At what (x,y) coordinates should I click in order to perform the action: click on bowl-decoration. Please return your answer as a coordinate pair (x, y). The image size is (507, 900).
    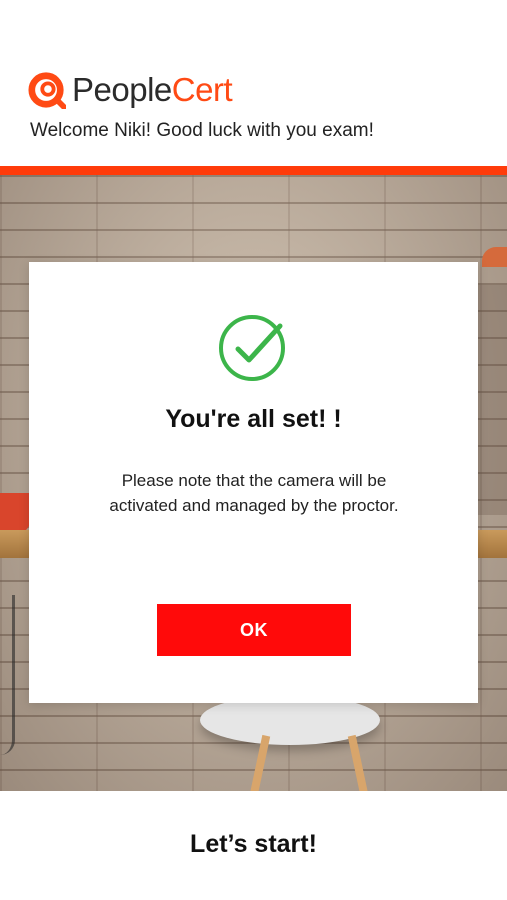
    Looking at the image, I should click on (15, 513).